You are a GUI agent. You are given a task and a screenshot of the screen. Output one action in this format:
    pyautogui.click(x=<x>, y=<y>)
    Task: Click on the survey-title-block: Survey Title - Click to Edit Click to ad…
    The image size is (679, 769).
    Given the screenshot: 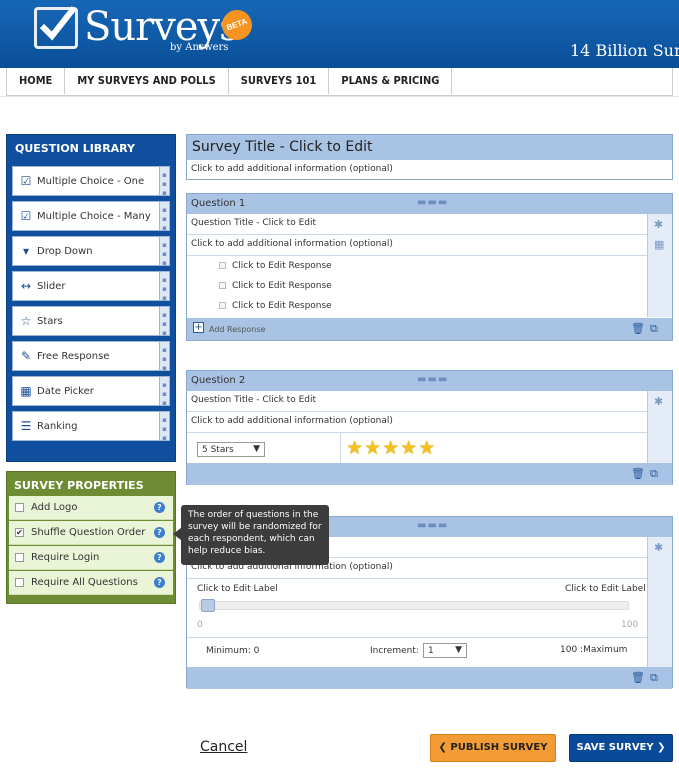 What is the action you would take?
    pyautogui.click(x=429, y=157)
    